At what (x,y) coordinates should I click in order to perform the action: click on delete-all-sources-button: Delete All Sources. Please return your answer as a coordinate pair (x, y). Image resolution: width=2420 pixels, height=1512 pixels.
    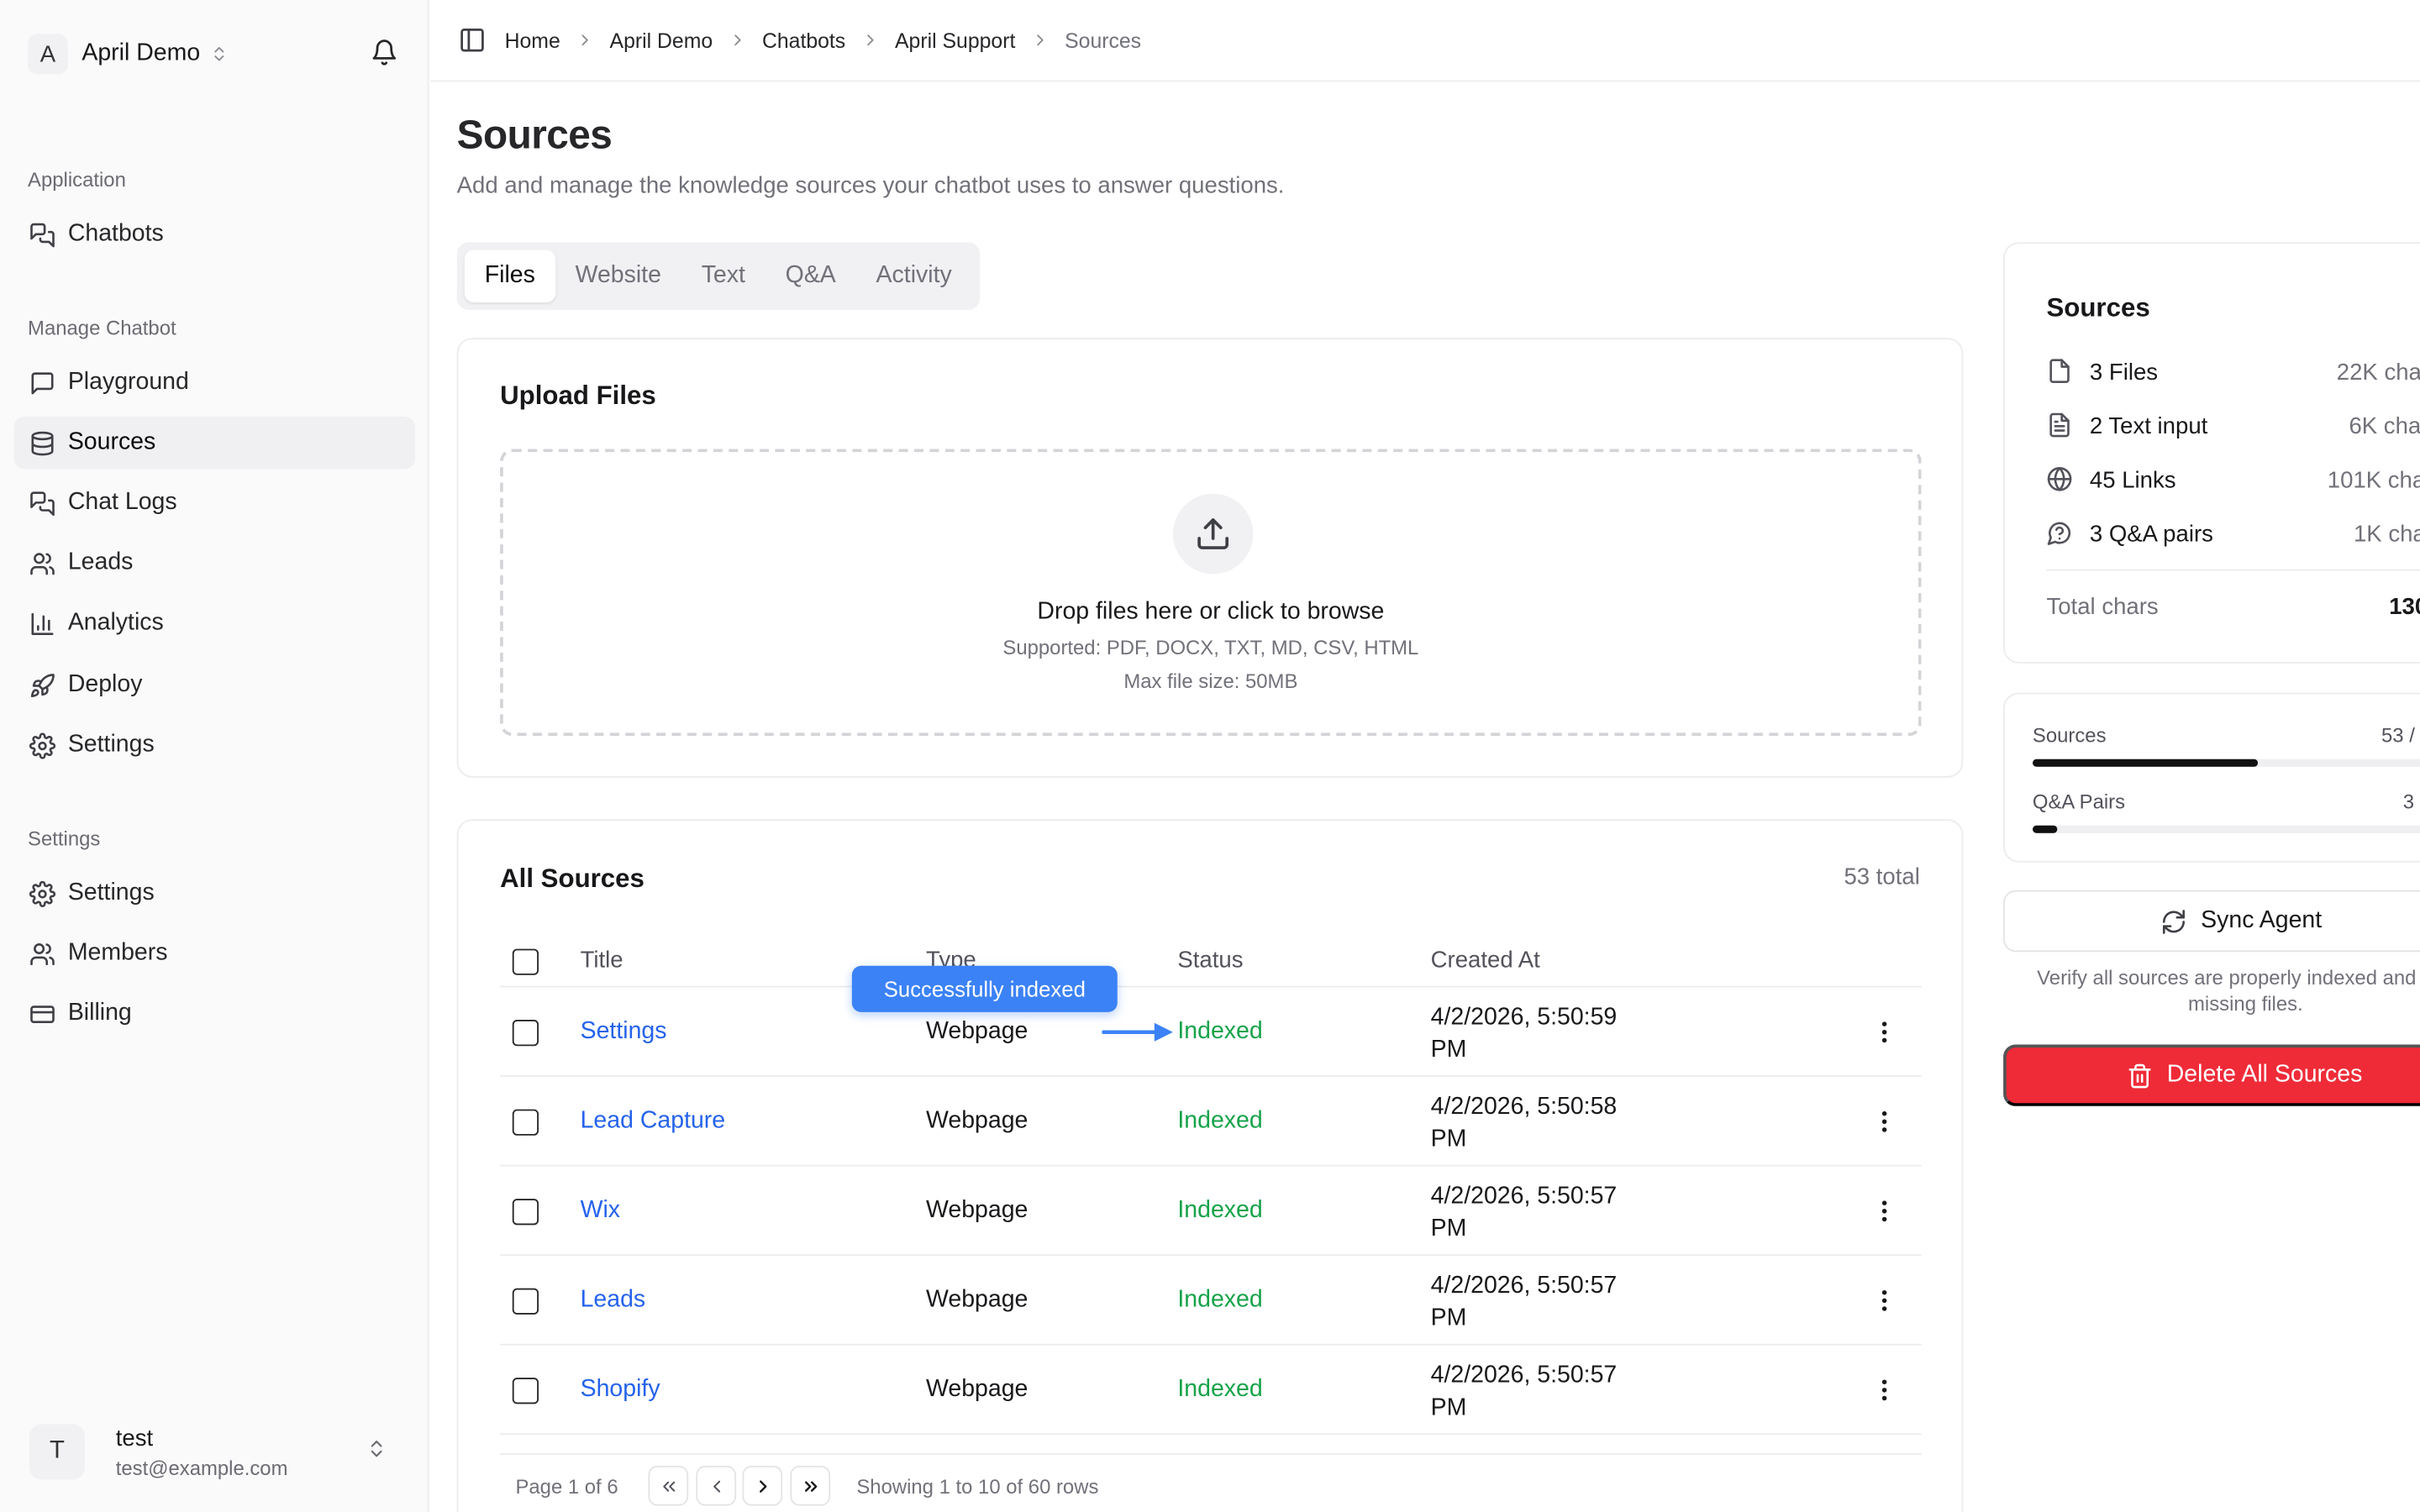
    Looking at the image, I should click on (2211, 1075).